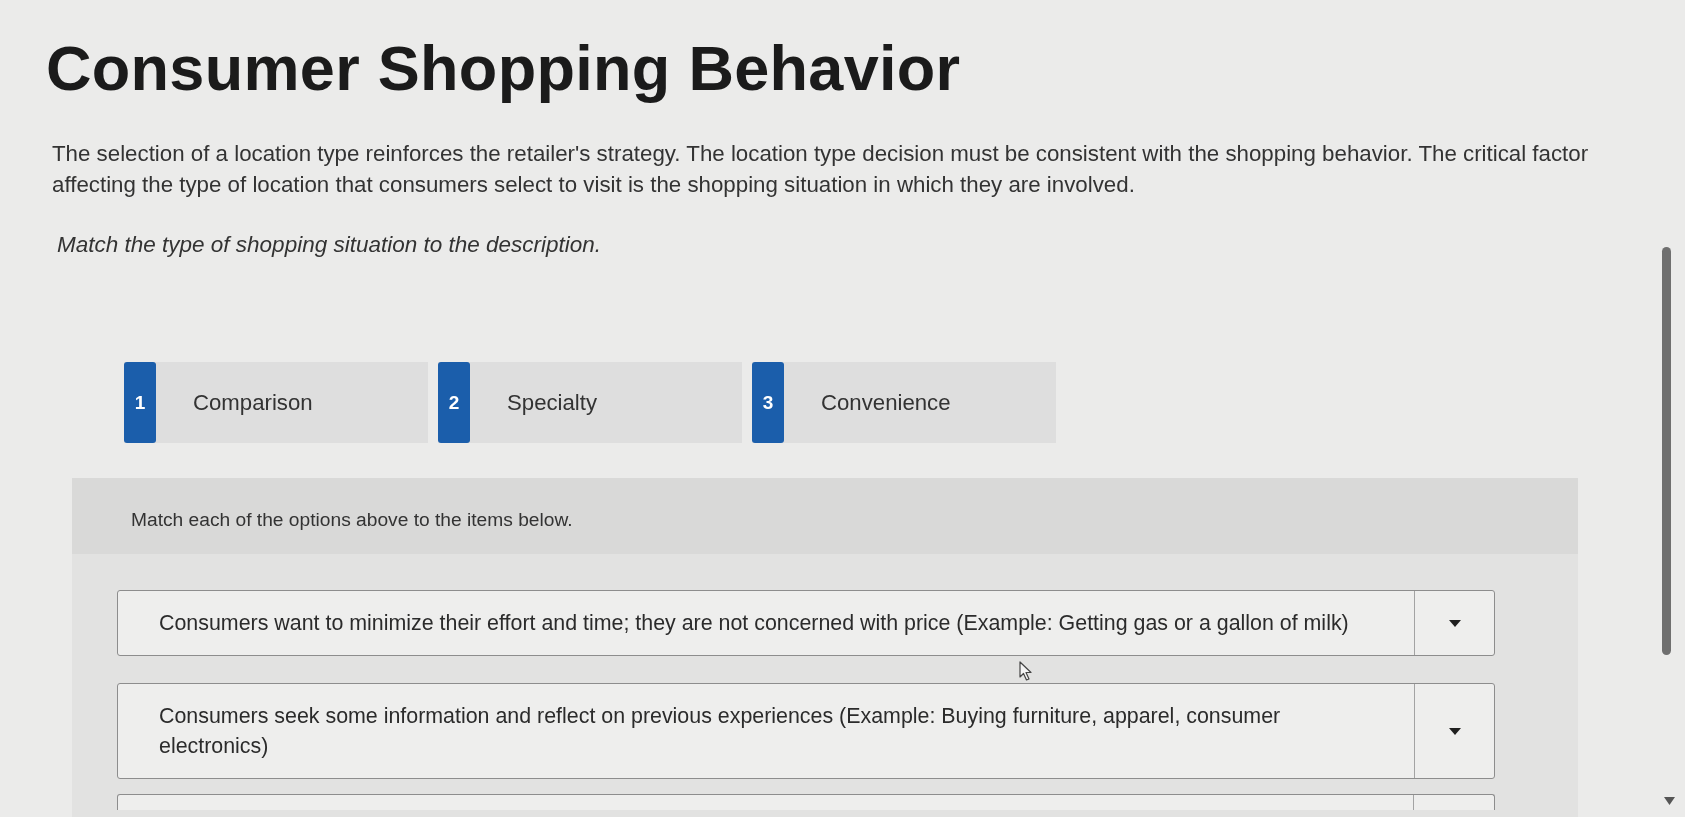 The width and height of the screenshot is (1685, 817). Describe the element at coordinates (754, 623) in the screenshot. I see `item-description: Consumers want to minimize their effort and time; they are not concerned with price (Example: Getting gas or a gallon of milk)` at that location.